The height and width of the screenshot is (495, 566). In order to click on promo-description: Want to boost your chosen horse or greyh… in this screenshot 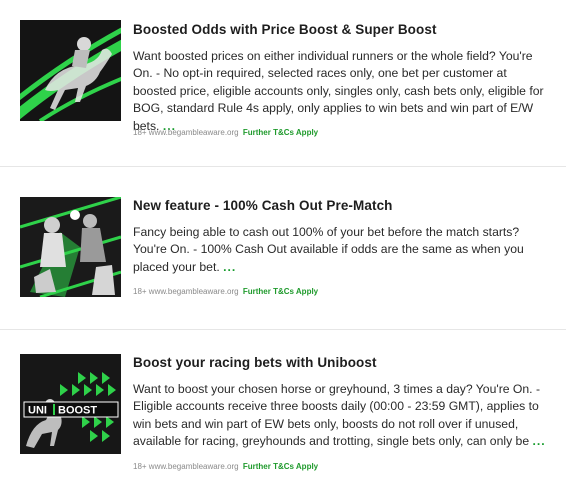, I will do `click(343, 416)`.